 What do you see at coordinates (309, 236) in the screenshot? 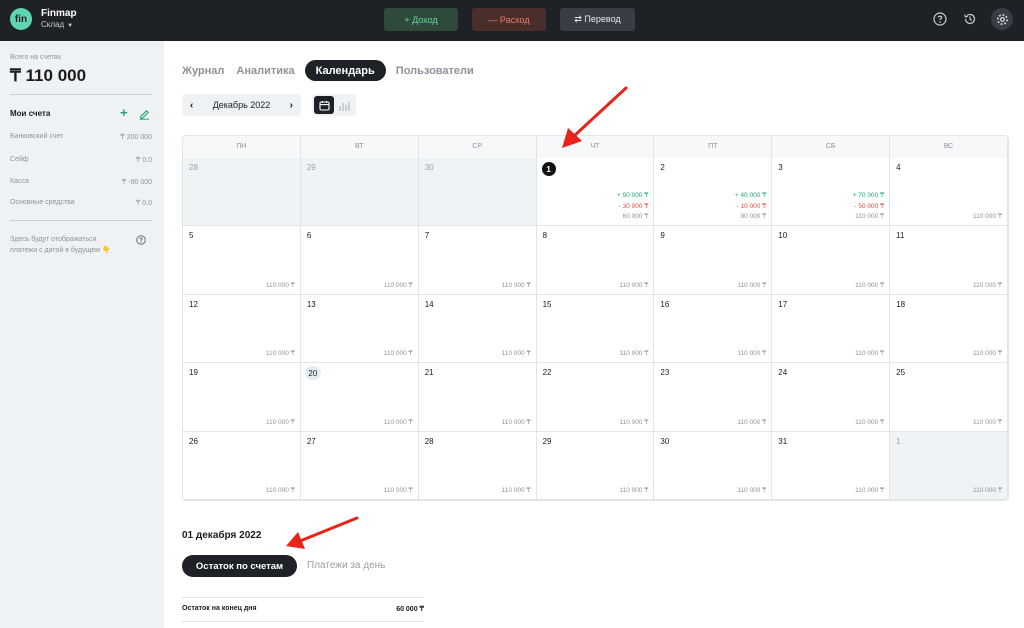
I see `day-number: 6` at bounding box center [309, 236].